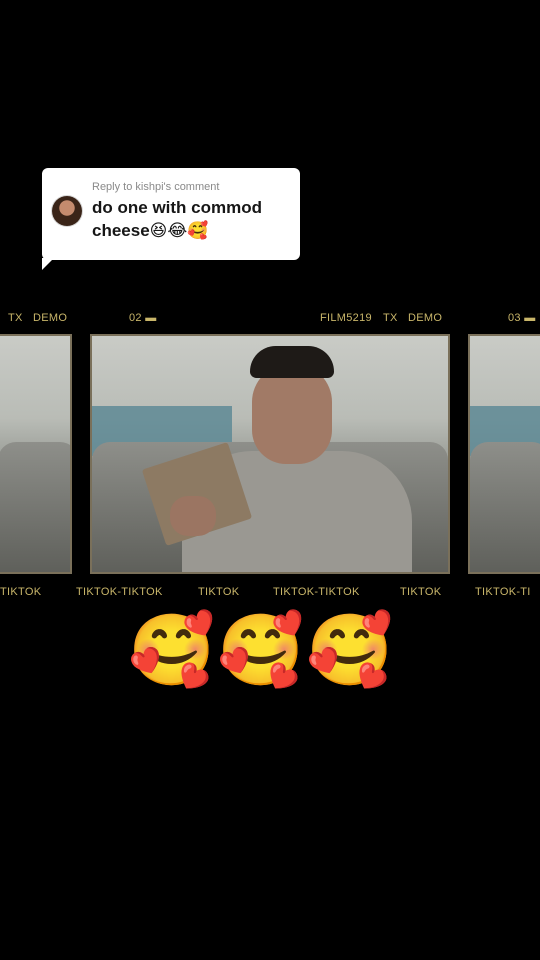 This screenshot has height=960, width=540. What do you see at coordinates (193, 516) in the screenshot?
I see `hand-shape` at bounding box center [193, 516].